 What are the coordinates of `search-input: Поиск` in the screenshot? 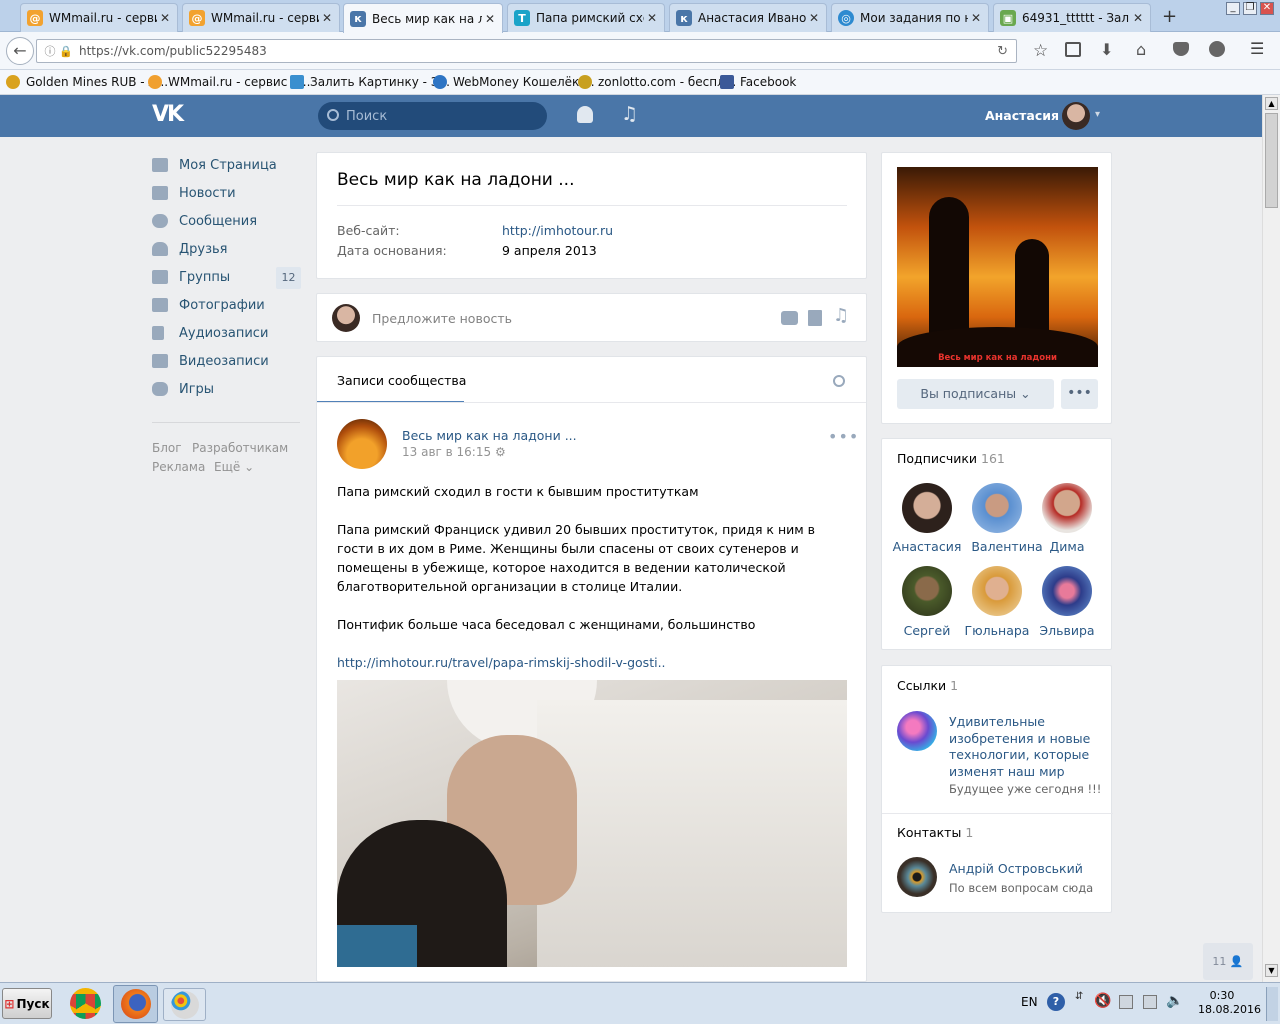 It's located at (432, 116).